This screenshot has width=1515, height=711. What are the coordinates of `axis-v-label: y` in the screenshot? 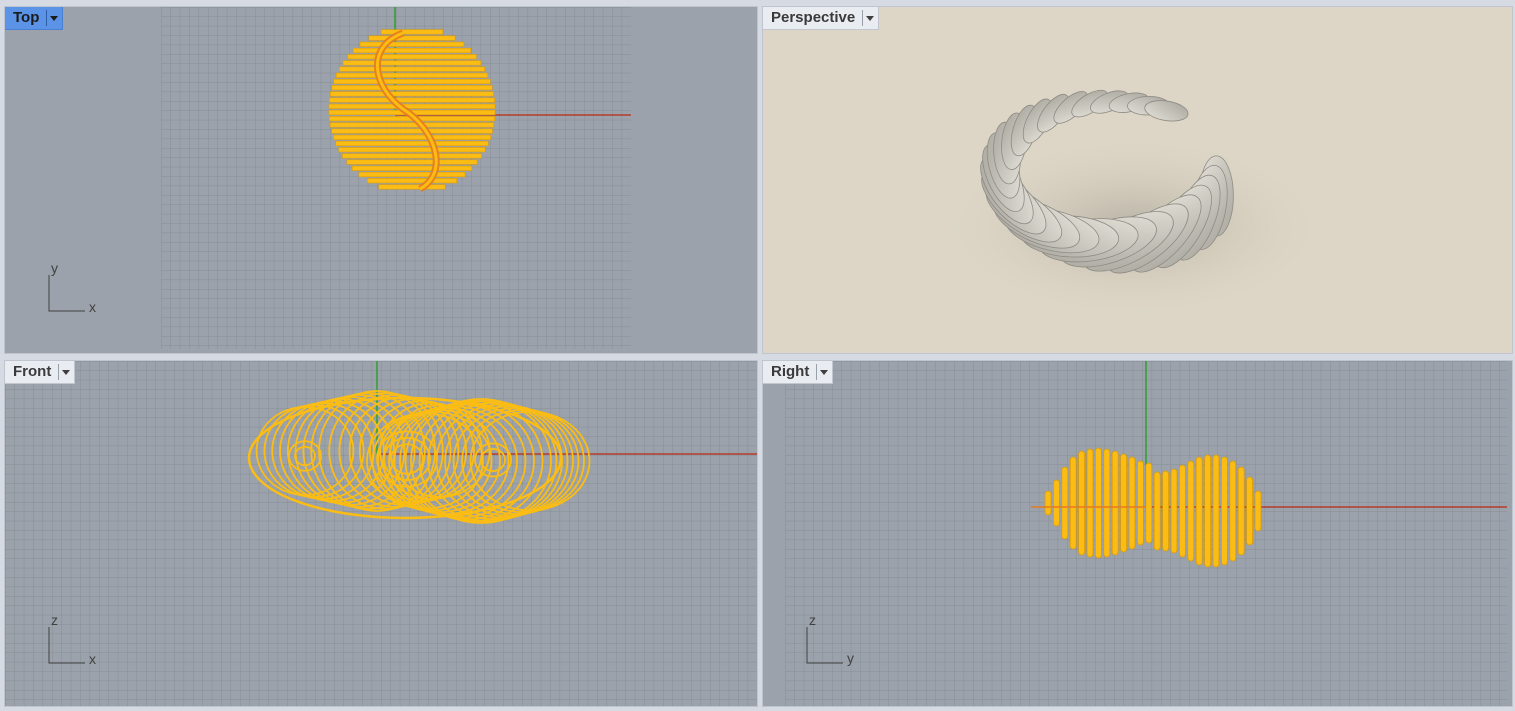 It's located at (54, 268).